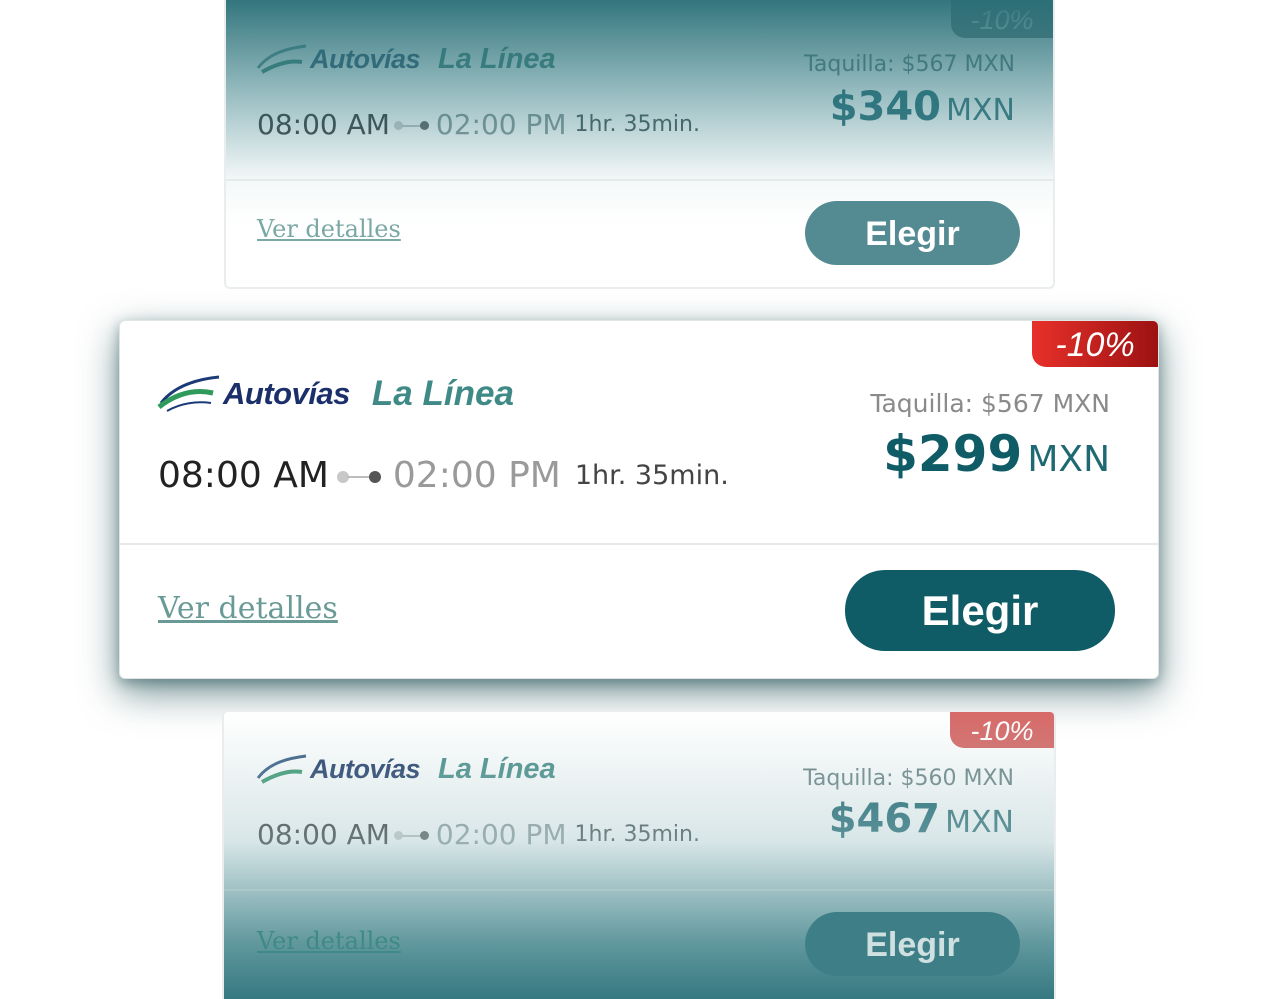  What do you see at coordinates (885, 107) in the screenshot?
I see `price-amount: $340` at bounding box center [885, 107].